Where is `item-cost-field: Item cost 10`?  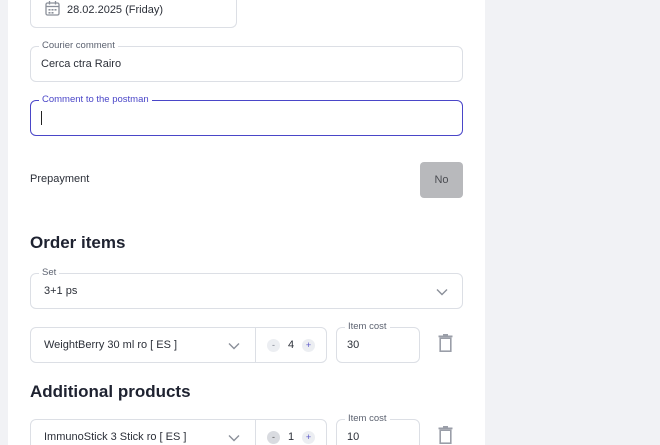
item-cost-field: Item cost 10 is located at coordinates (378, 429).